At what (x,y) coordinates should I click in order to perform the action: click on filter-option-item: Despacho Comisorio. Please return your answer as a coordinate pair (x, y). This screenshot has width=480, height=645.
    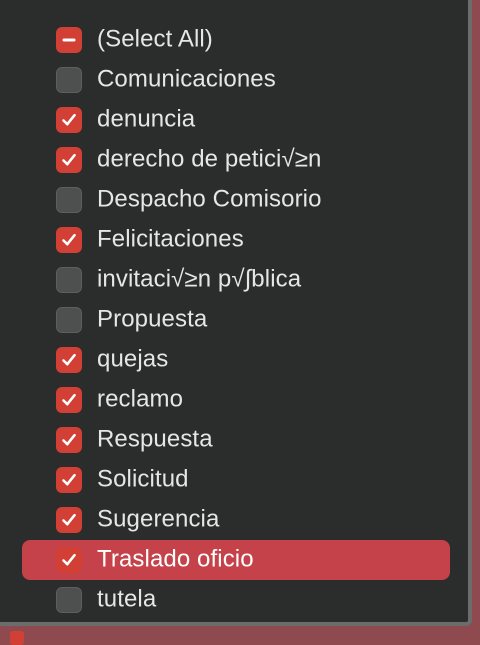
    Looking at the image, I should click on (236, 200).